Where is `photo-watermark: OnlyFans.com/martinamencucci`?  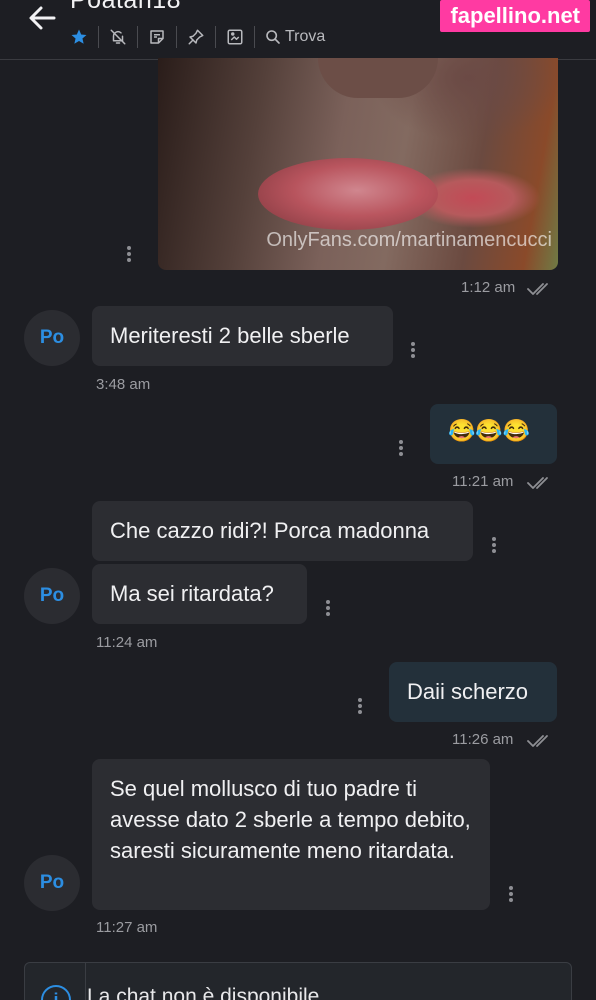
photo-watermark: OnlyFans.com/martinamencucci is located at coordinates (409, 240).